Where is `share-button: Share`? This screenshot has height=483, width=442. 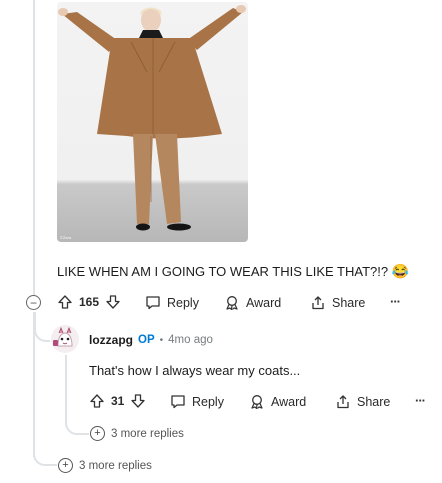 share-button: Share is located at coordinates (337, 302).